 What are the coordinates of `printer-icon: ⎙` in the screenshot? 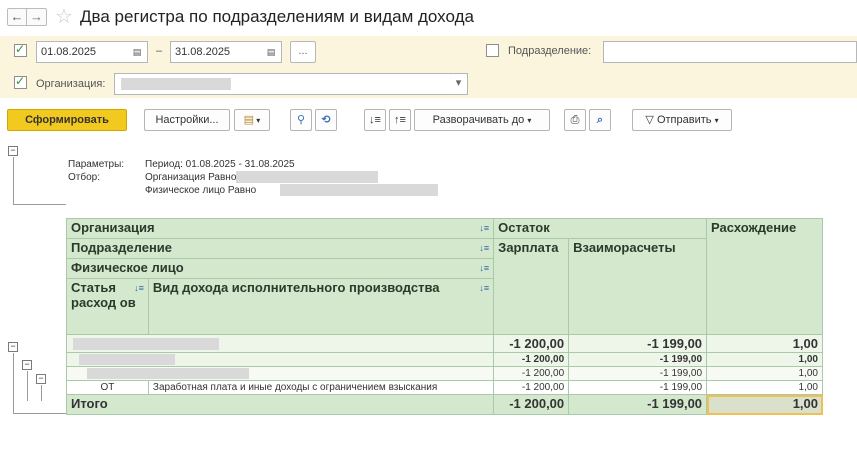 It's located at (575, 120).